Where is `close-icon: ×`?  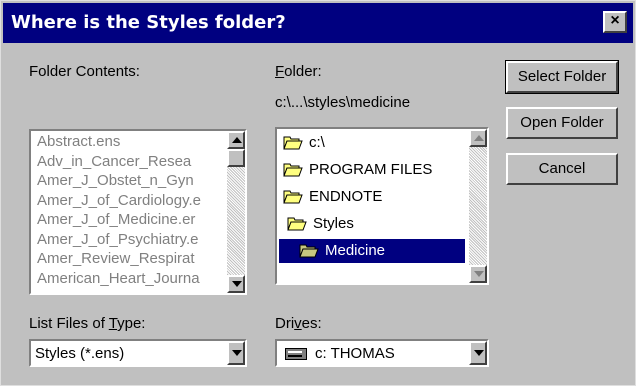 close-icon: × is located at coordinates (615, 20).